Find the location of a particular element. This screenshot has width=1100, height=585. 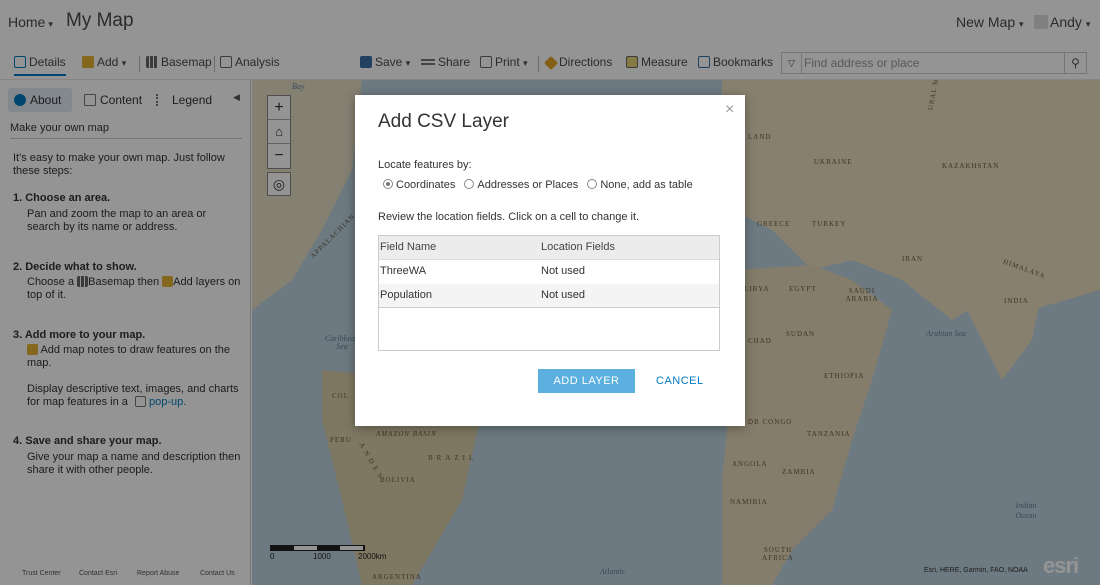

option-none-label: None, add as table is located at coordinates (646, 185).